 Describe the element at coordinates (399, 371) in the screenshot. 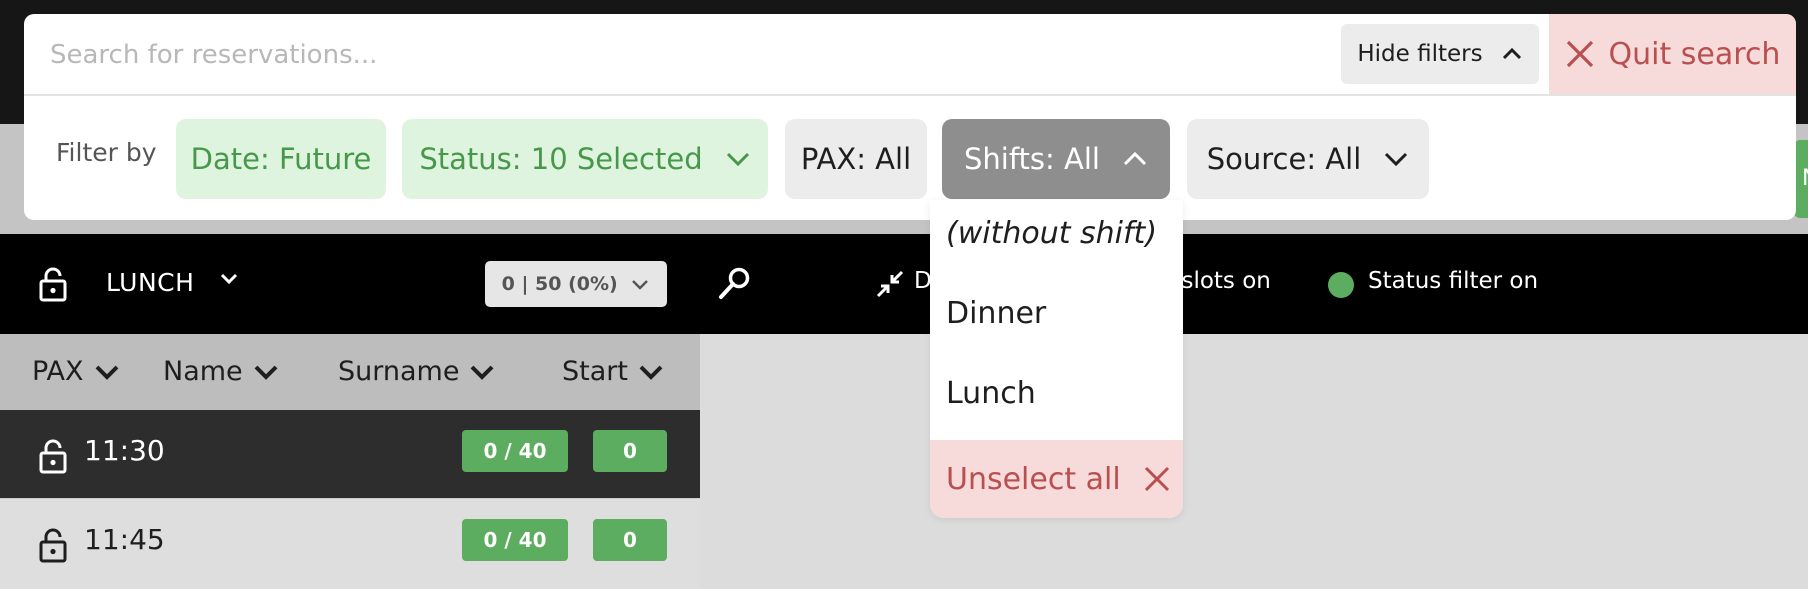

I see `column-header-label: Surname` at that location.